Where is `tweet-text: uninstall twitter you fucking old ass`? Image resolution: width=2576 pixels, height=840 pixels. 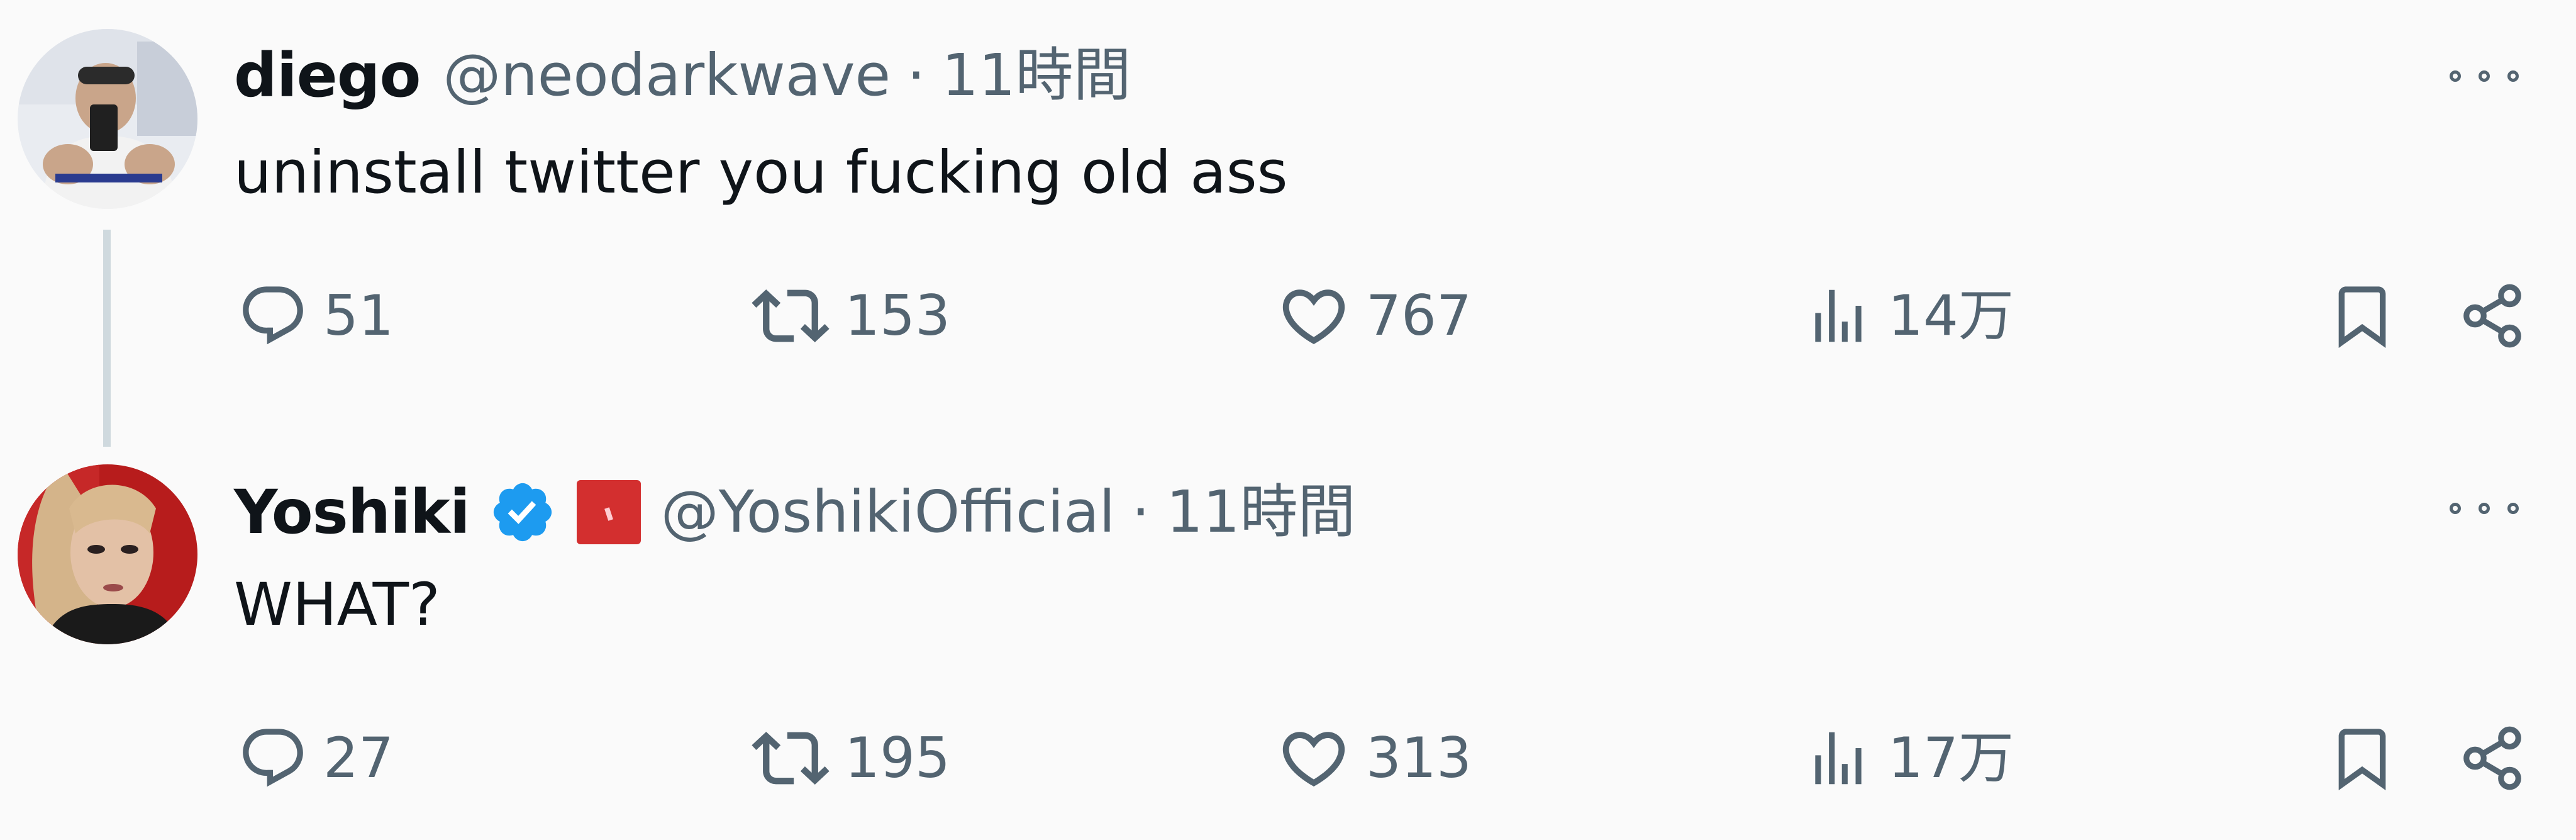
tweet-text: uninstall twitter you fucking old ass is located at coordinates (761, 172).